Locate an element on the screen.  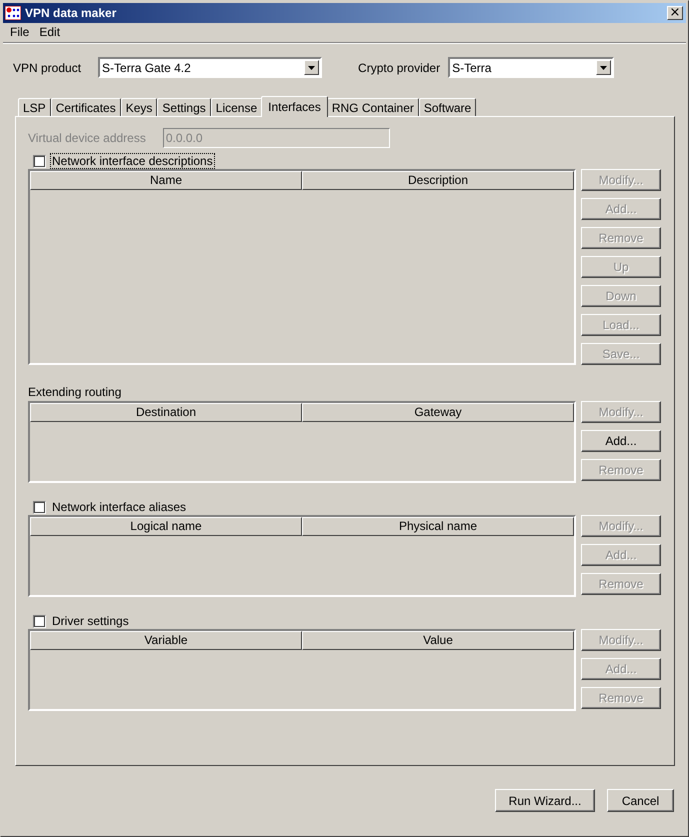
tab: Software is located at coordinates (447, 107).